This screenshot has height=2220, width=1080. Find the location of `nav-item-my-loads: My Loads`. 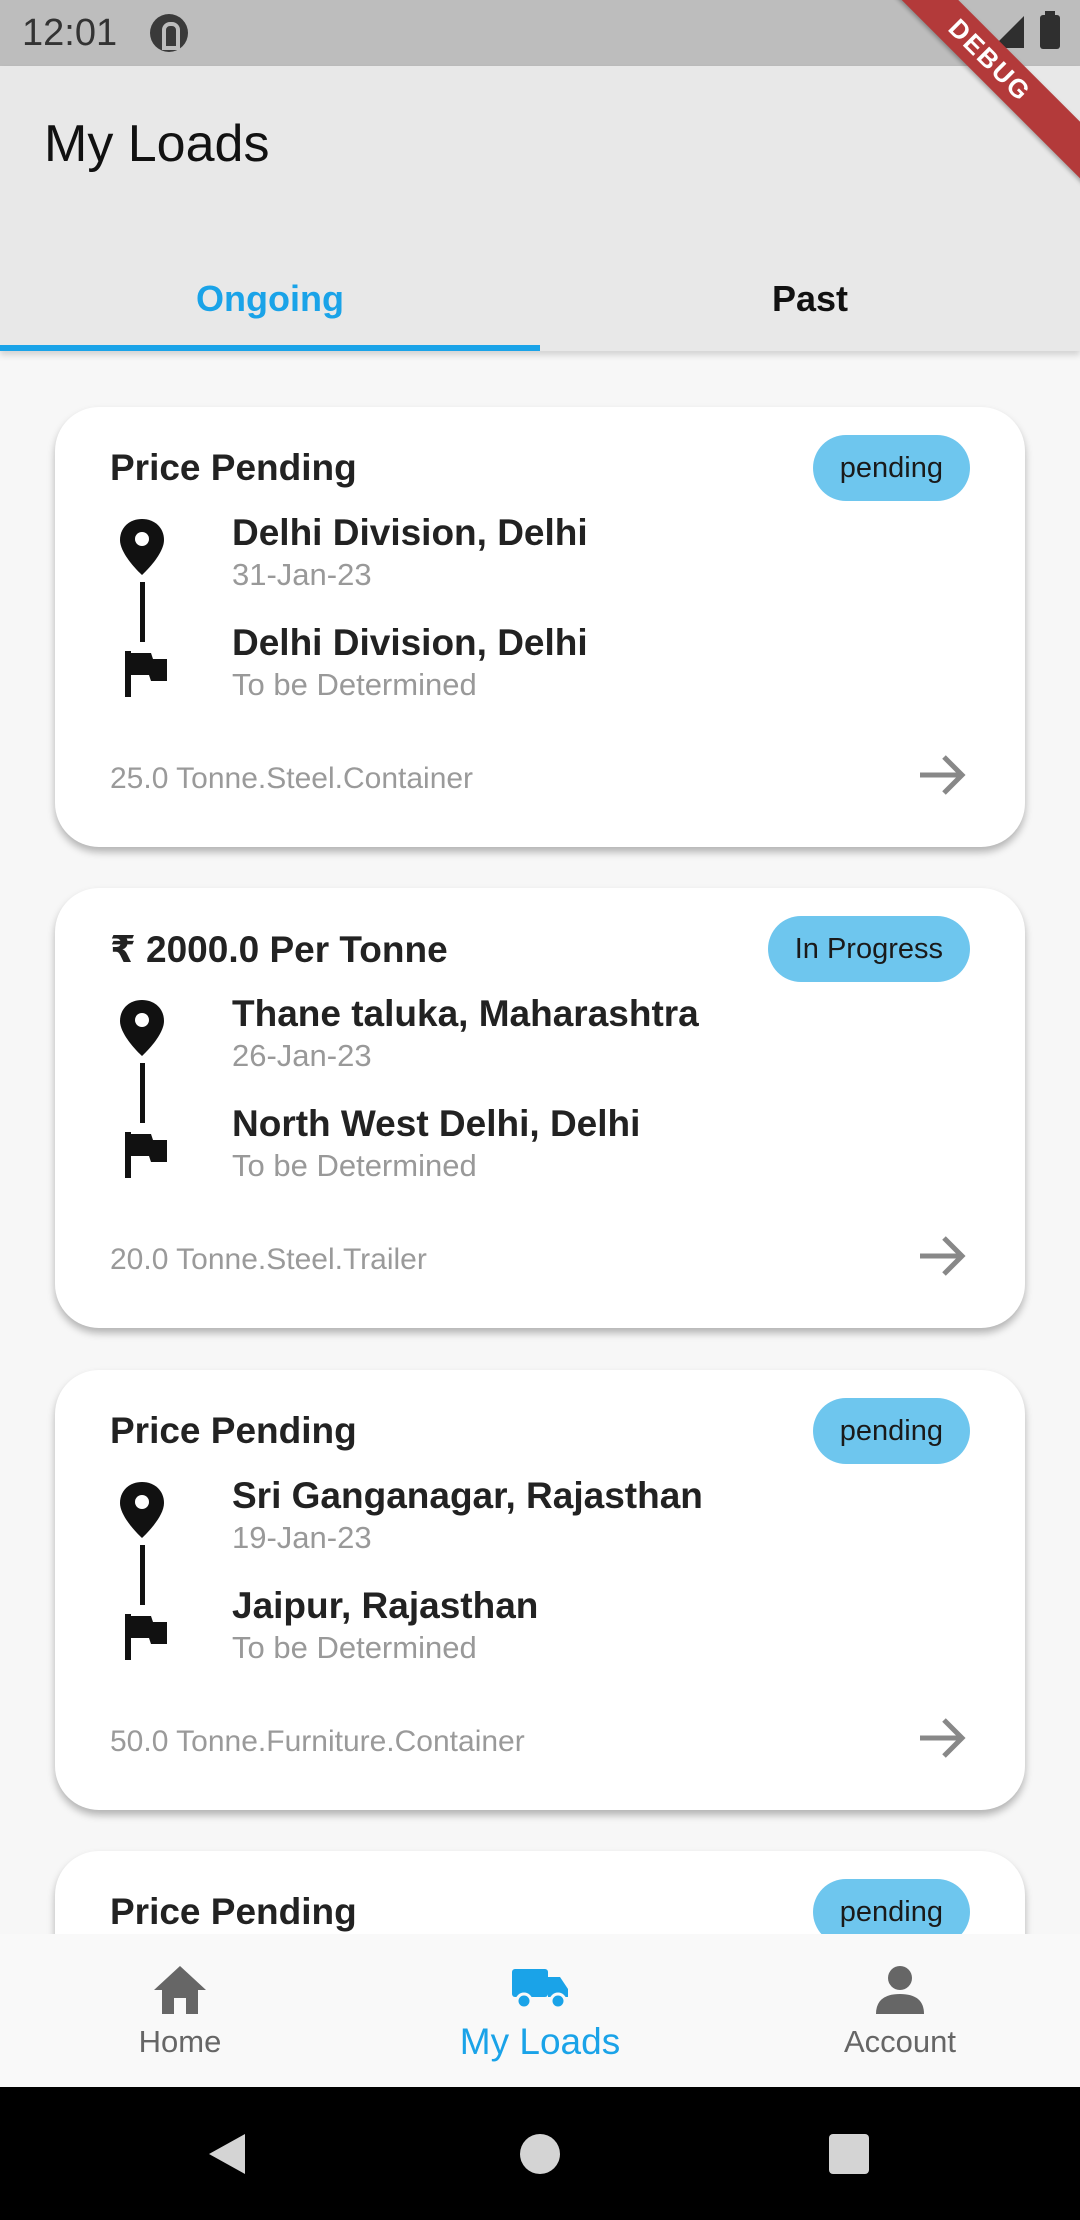

nav-item-my-loads: My Loads is located at coordinates (540, 2010).